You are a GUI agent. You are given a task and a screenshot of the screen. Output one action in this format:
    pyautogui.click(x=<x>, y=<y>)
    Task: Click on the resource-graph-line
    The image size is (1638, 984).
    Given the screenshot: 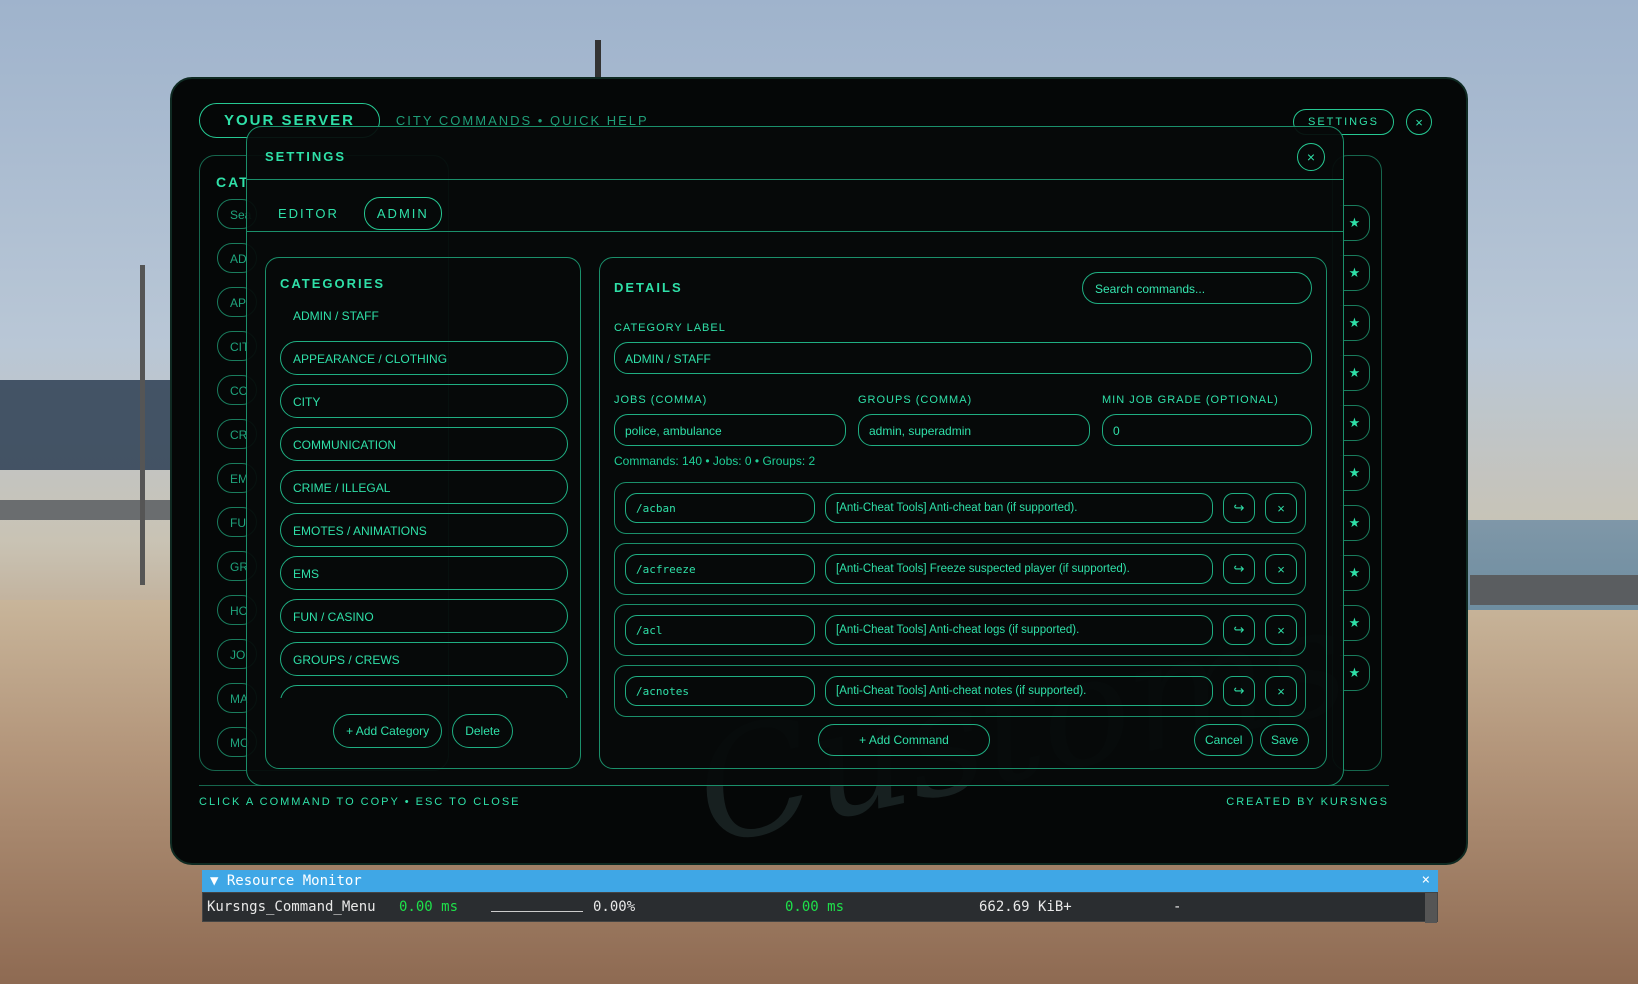 What is the action you would take?
    pyautogui.click(x=537, y=911)
    